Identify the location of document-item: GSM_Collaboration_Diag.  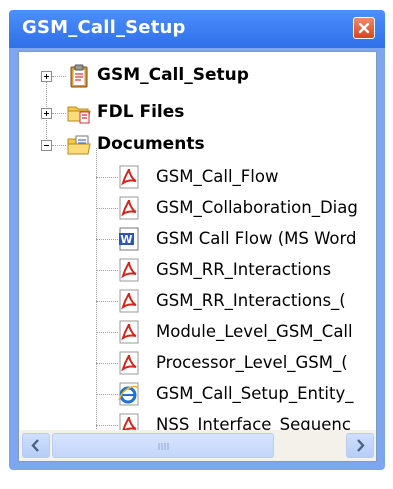
(257, 207).